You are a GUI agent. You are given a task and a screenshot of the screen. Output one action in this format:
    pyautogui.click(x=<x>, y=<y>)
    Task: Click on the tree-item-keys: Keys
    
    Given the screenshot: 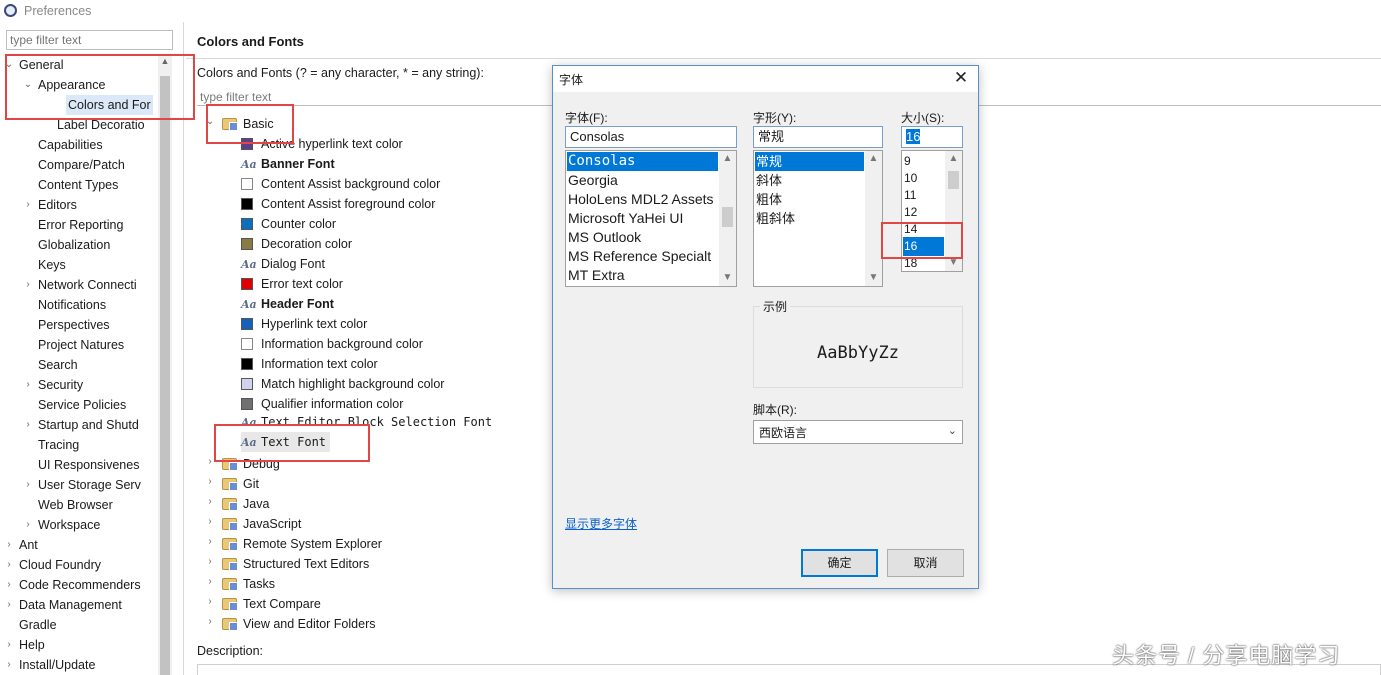 What is the action you would take?
    pyautogui.click(x=52, y=265)
    